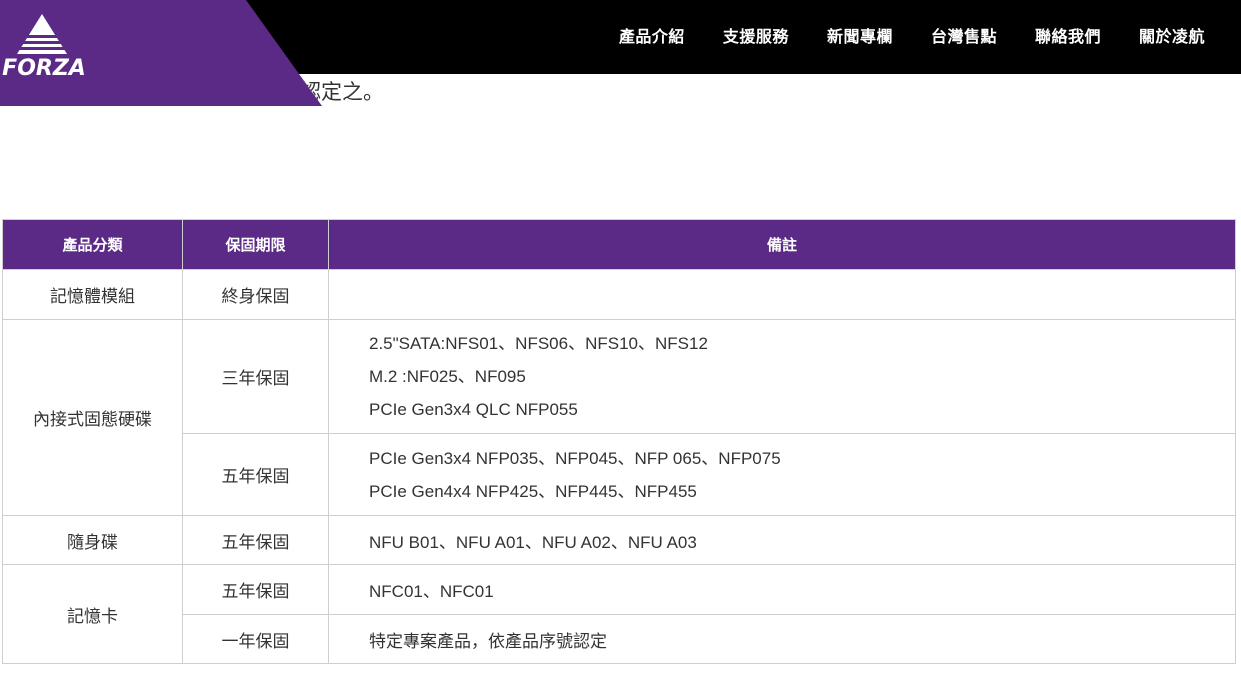  What do you see at coordinates (255, 294) in the screenshot?
I see `warranty-cell: 終身保固` at bounding box center [255, 294].